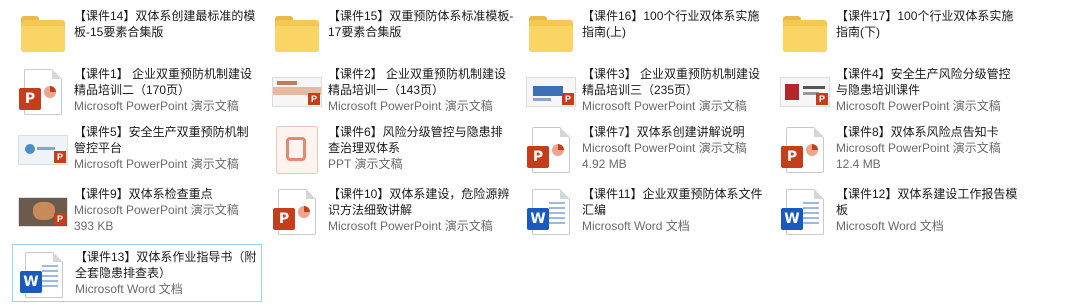 The image size is (1078, 307). I want to click on file-name: 【课件11】企业双重预防体系文件汇编, so click(672, 202).